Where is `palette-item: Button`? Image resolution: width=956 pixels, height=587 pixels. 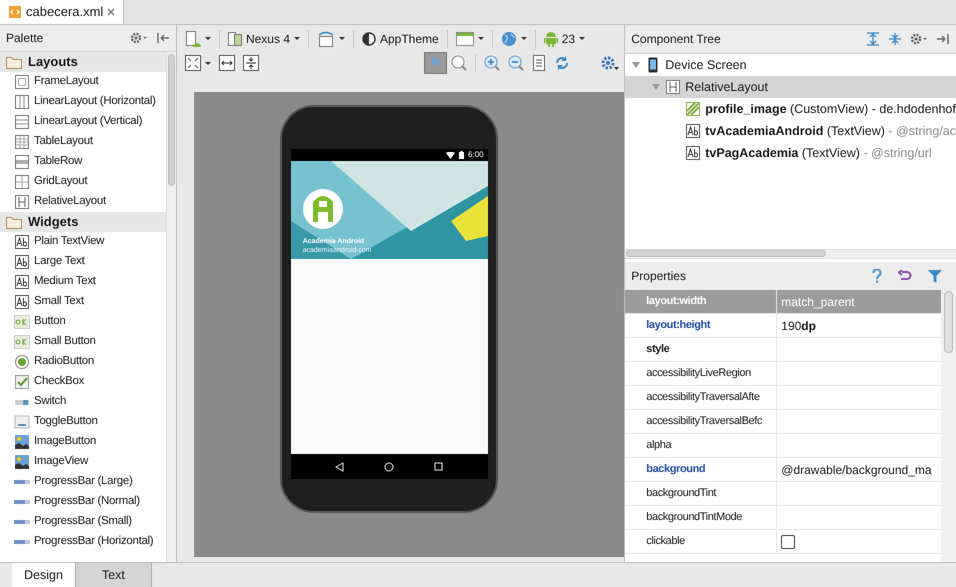 palette-item: Button is located at coordinates (83, 322).